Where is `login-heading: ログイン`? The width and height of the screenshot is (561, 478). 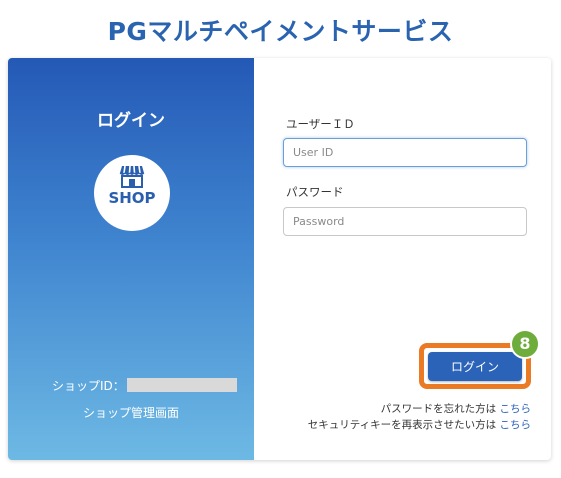
login-heading: ログイン is located at coordinates (131, 121).